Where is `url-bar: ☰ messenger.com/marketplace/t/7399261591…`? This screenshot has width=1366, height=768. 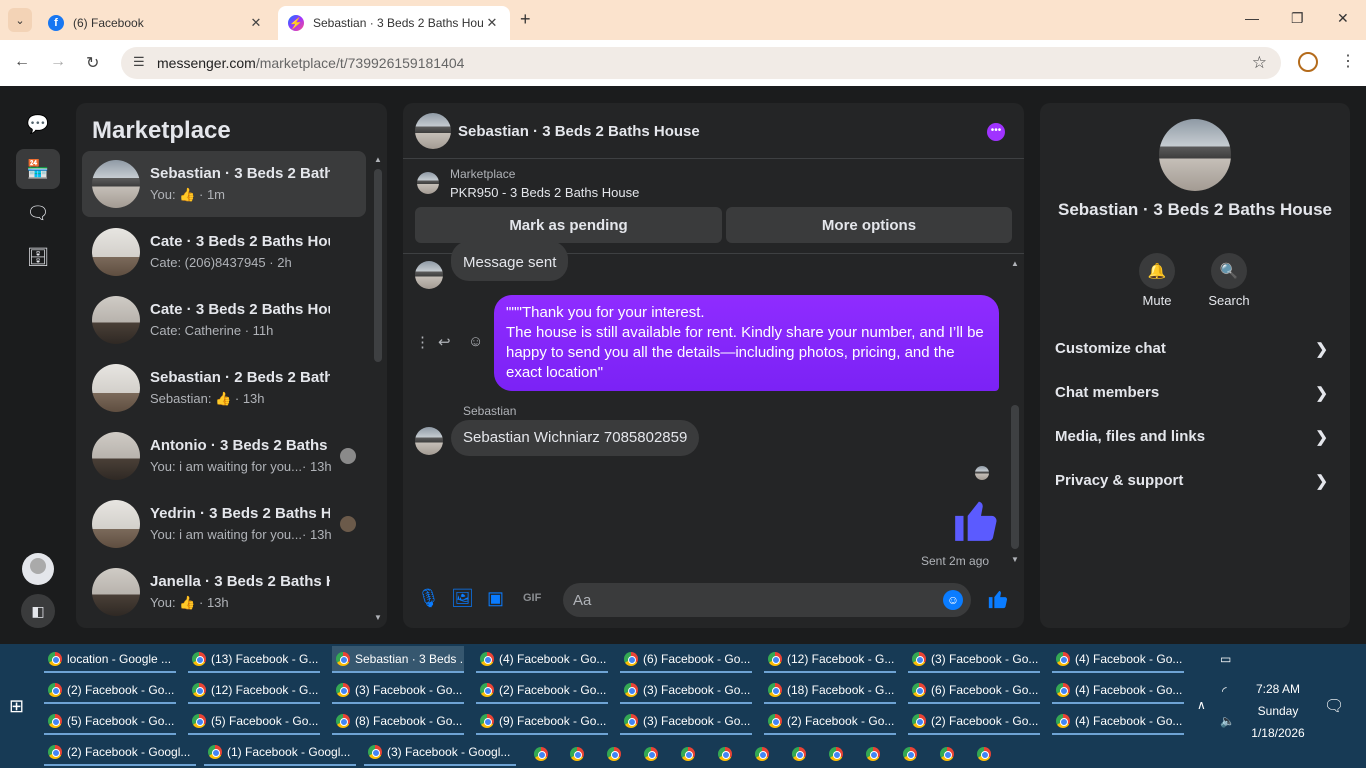 url-bar: ☰ messenger.com/marketplace/t/7399261591… is located at coordinates (701, 63).